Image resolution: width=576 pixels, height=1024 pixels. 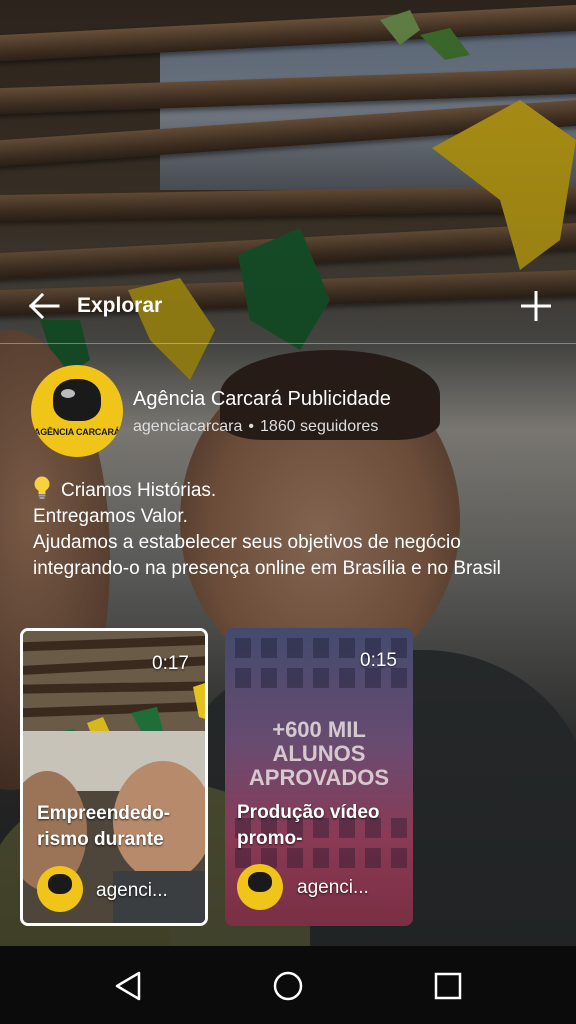 What do you see at coordinates (120, 305) in the screenshot?
I see `page-title: Explorar` at bounding box center [120, 305].